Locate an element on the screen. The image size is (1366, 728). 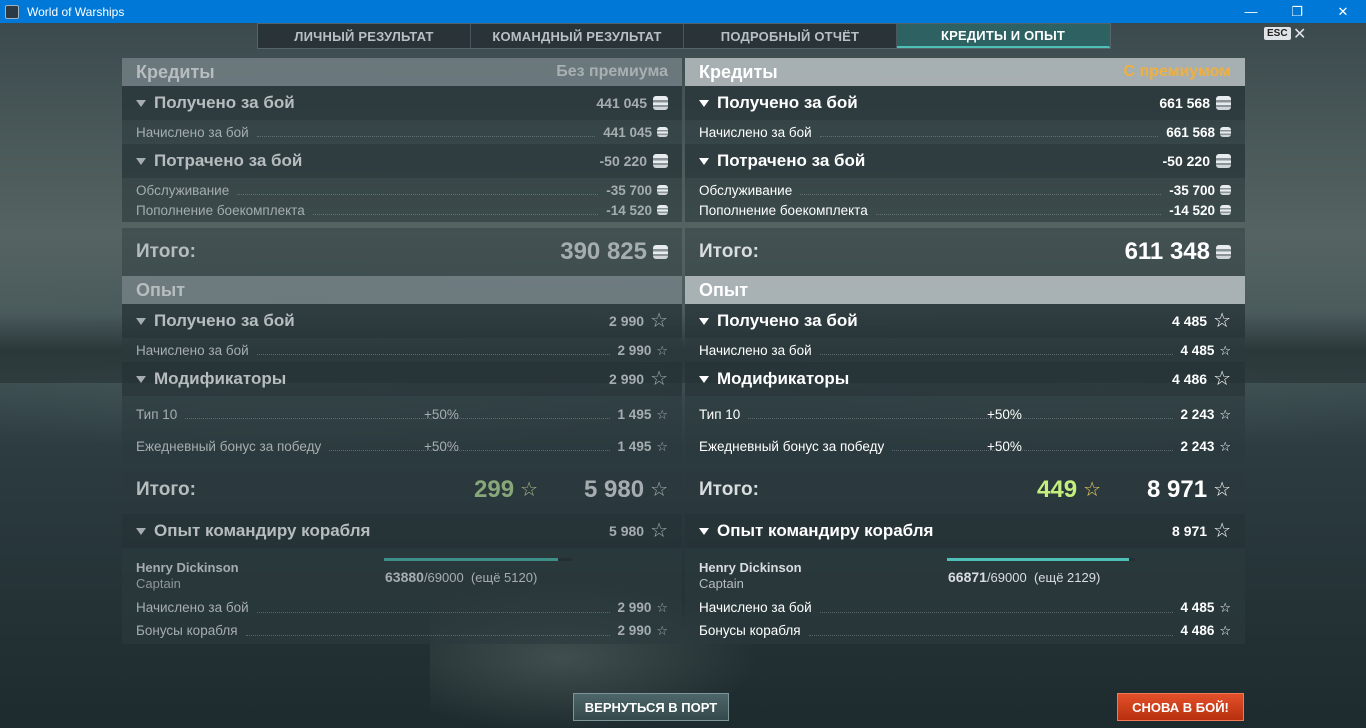
credits-earned-section: Получено за бой 661 568 is located at coordinates (965, 103).